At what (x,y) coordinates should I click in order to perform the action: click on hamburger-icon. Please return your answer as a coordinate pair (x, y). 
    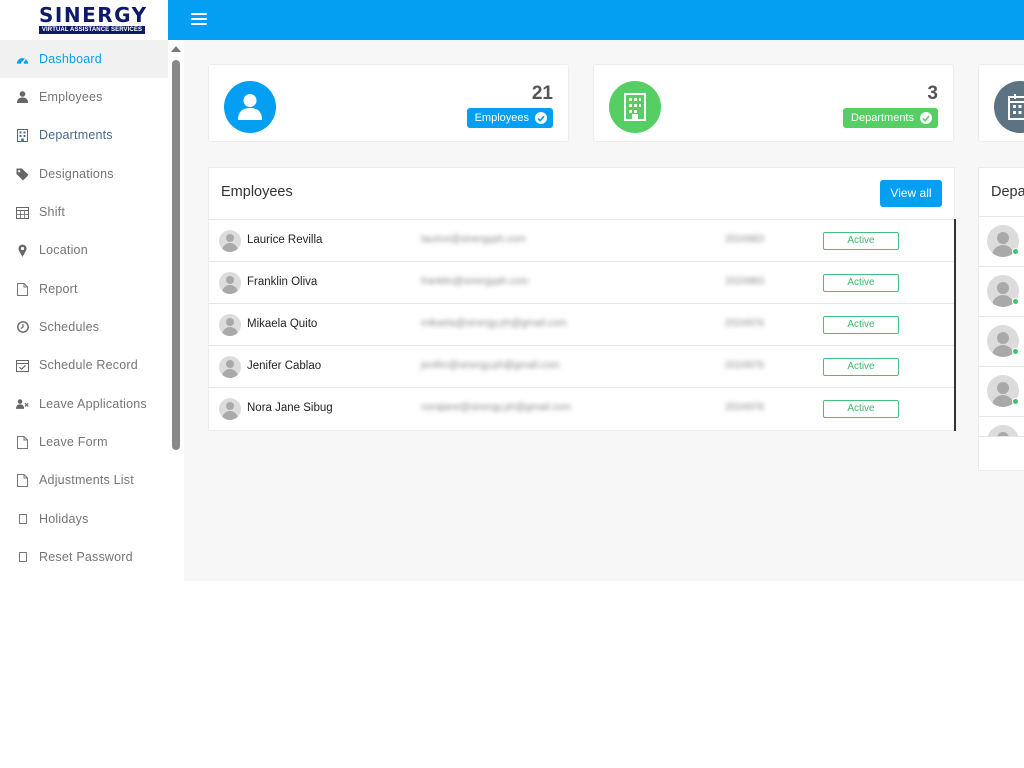
    Looking at the image, I should click on (199, 19).